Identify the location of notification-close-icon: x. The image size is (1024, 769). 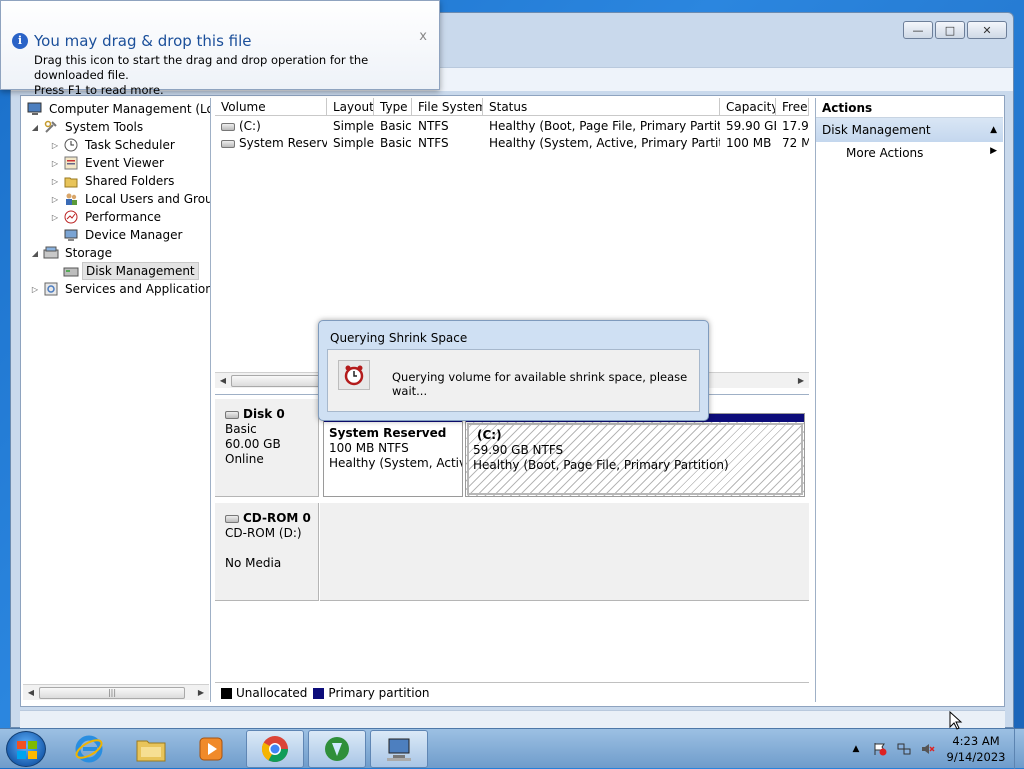
(423, 36).